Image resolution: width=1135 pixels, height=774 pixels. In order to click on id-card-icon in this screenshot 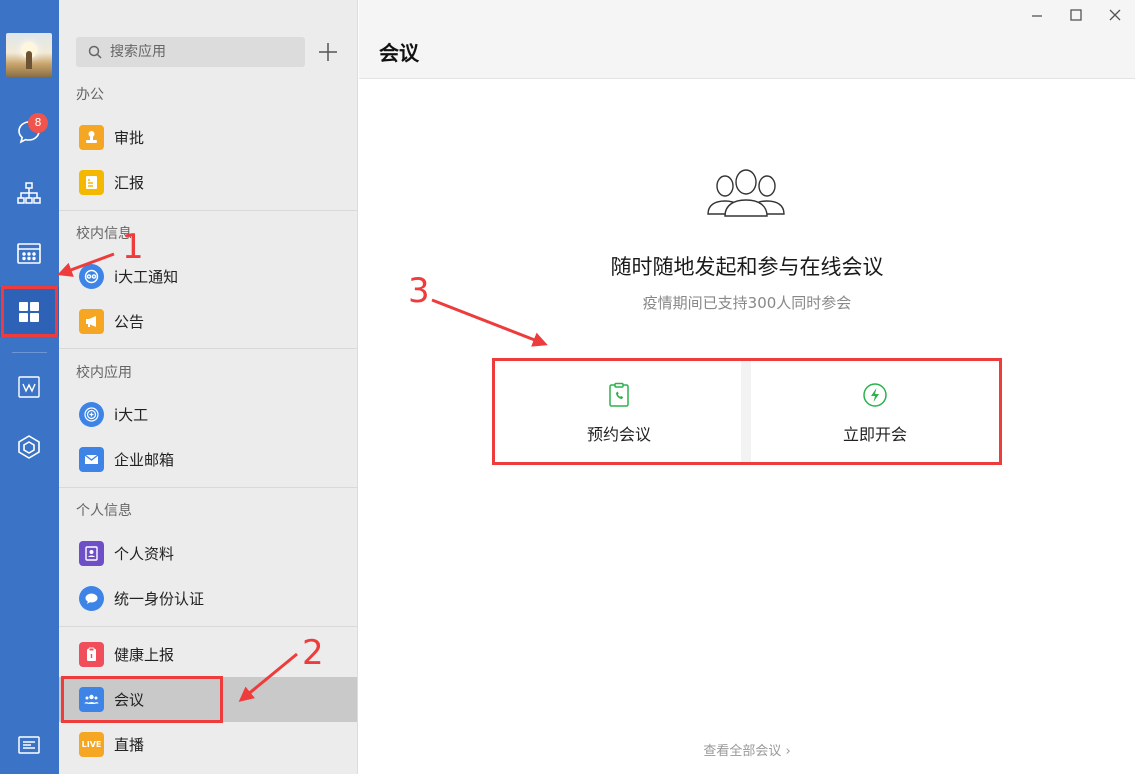, I will do `click(91, 553)`.